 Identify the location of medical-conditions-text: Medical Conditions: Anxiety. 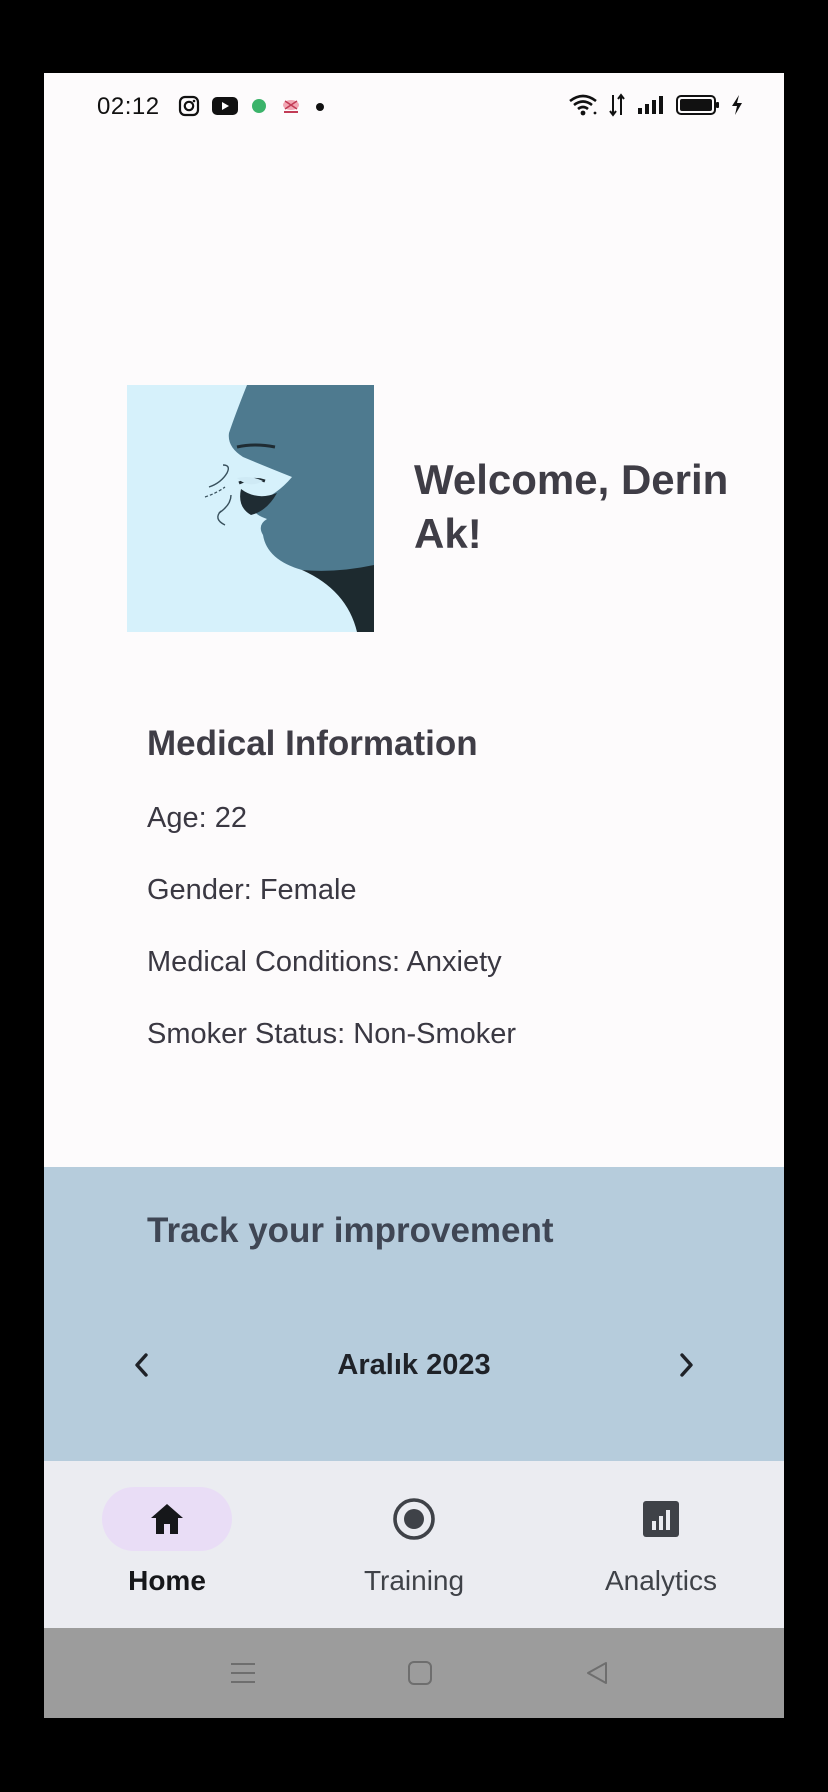
(324, 962).